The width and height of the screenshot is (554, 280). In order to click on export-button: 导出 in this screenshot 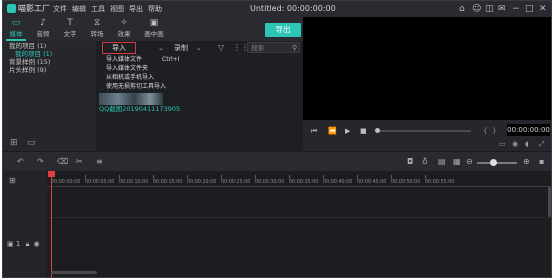, I will do `click(283, 30)`.